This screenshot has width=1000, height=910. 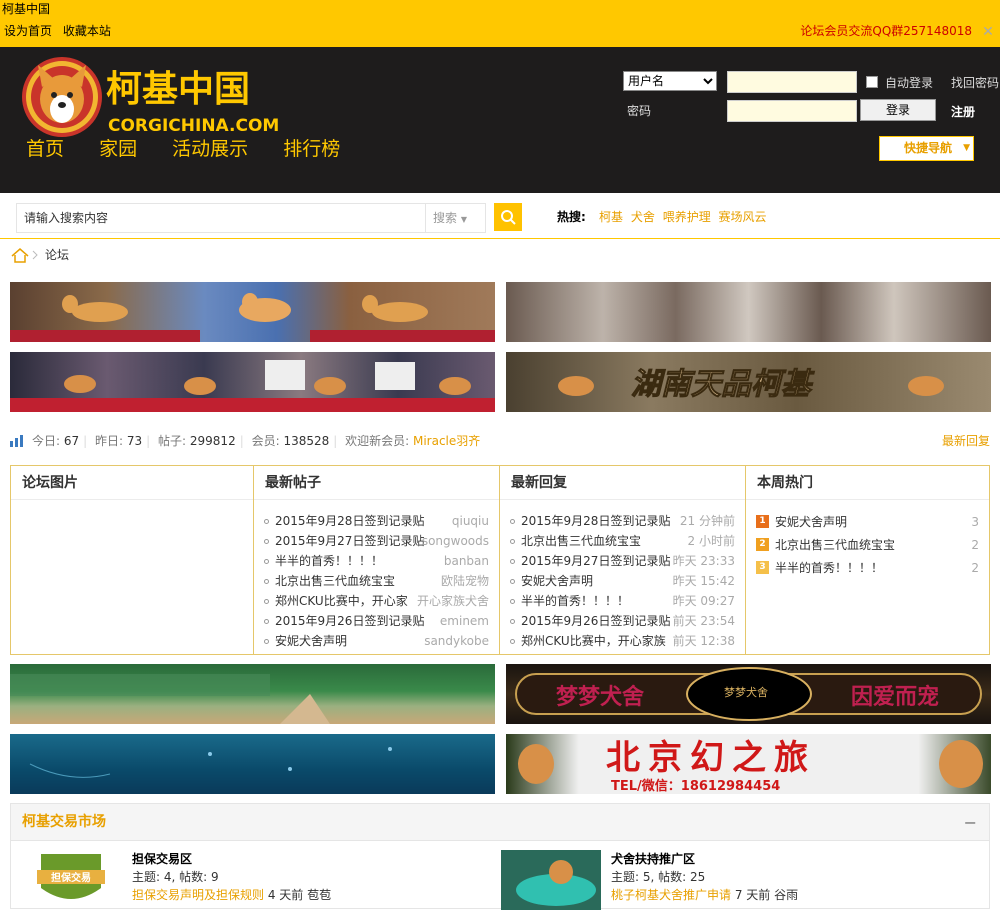 I want to click on login-form: 用户名 自动登录 找回密码 密码 登录 注册, so click(x=811, y=101).